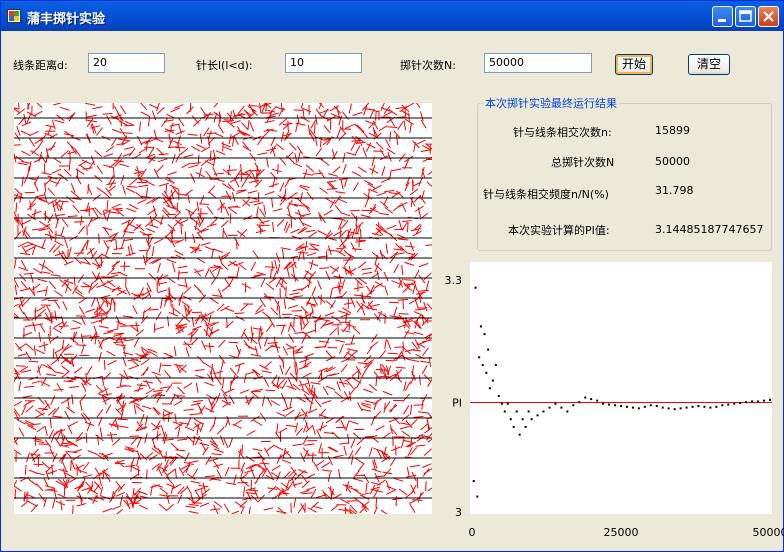 The height and width of the screenshot is (552, 784). I want to click on y-tick-label: 3, so click(458, 512).